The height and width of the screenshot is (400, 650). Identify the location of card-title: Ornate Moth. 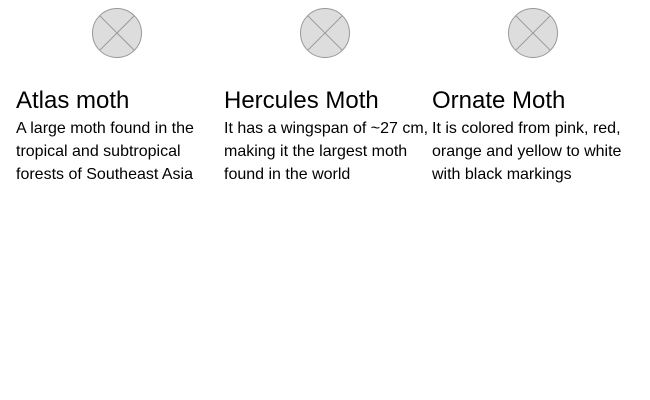
(499, 100).